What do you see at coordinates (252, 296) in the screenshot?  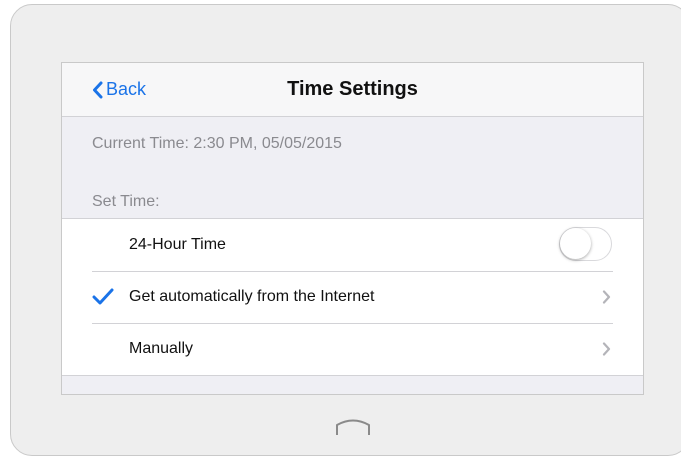 I see `get-automatically-label: Get automatically from the Internet` at bounding box center [252, 296].